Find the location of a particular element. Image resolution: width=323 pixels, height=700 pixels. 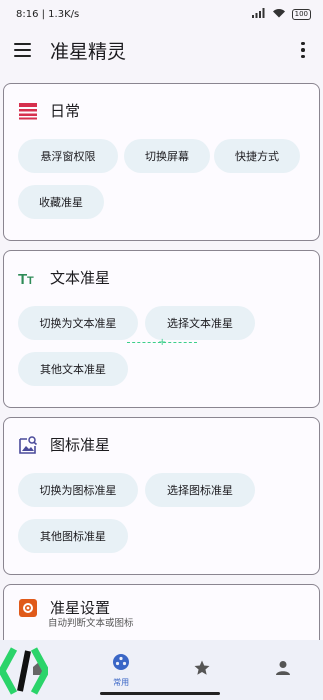

nav-profile is located at coordinates (282, 670).